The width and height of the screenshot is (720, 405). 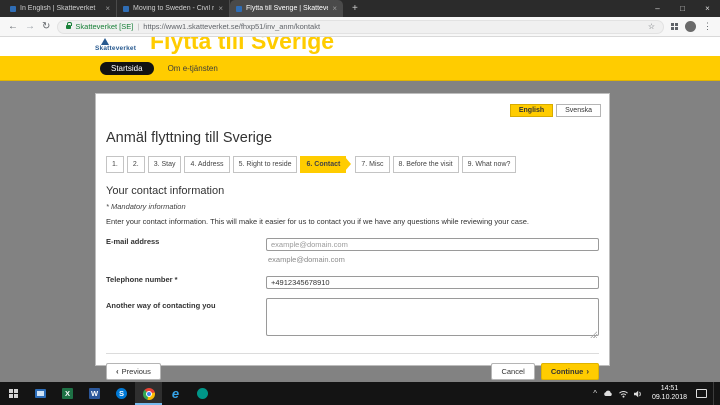 What do you see at coordinates (13, 26) in the screenshot?
I see `back-icon: ←` at bounding box center [13, 26].